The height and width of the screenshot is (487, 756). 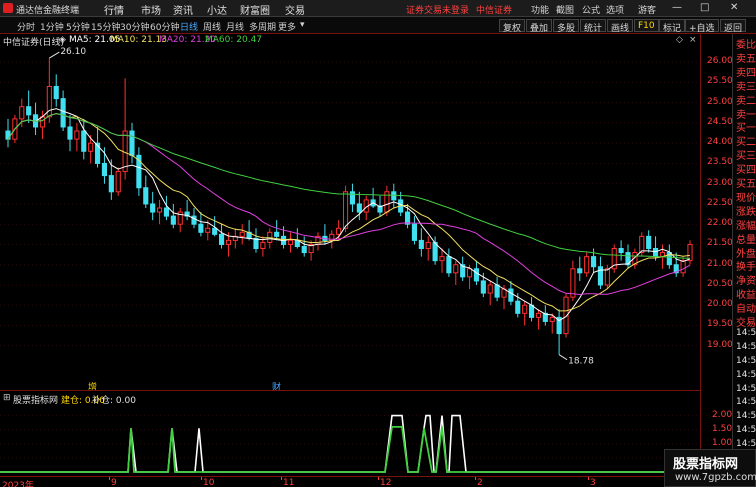 I want to click on statistics-button: 统计, so click(x=593, y=26).